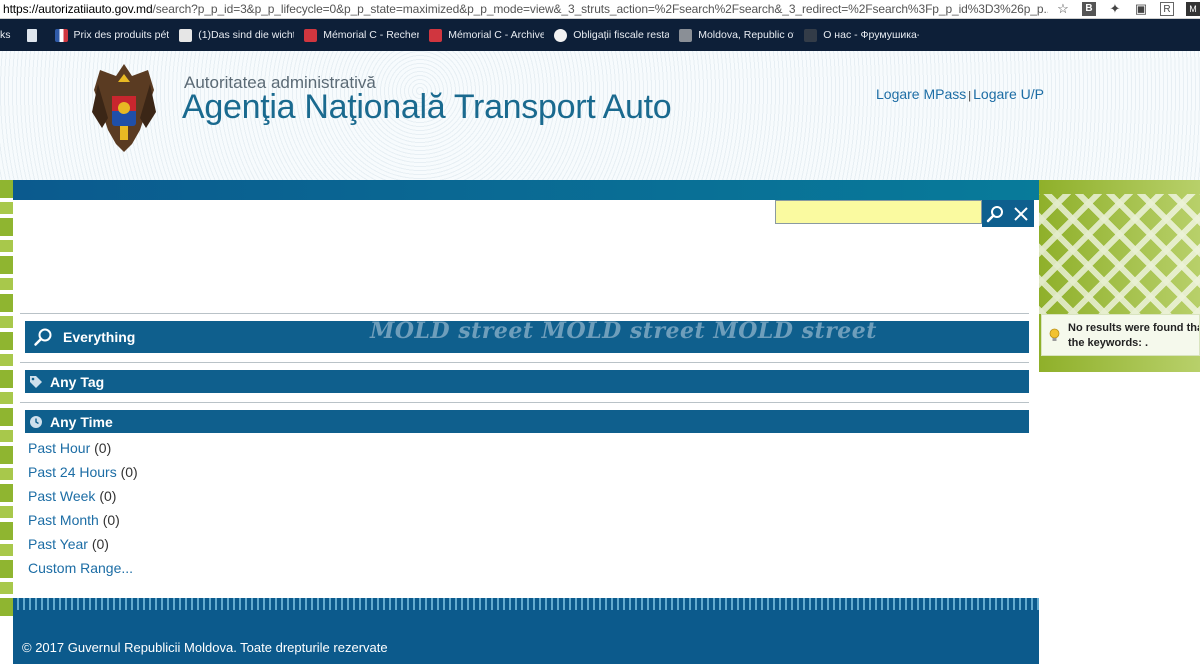  I want to click on bookmark-item: Obligații fiscale resta, so click(612, 35).